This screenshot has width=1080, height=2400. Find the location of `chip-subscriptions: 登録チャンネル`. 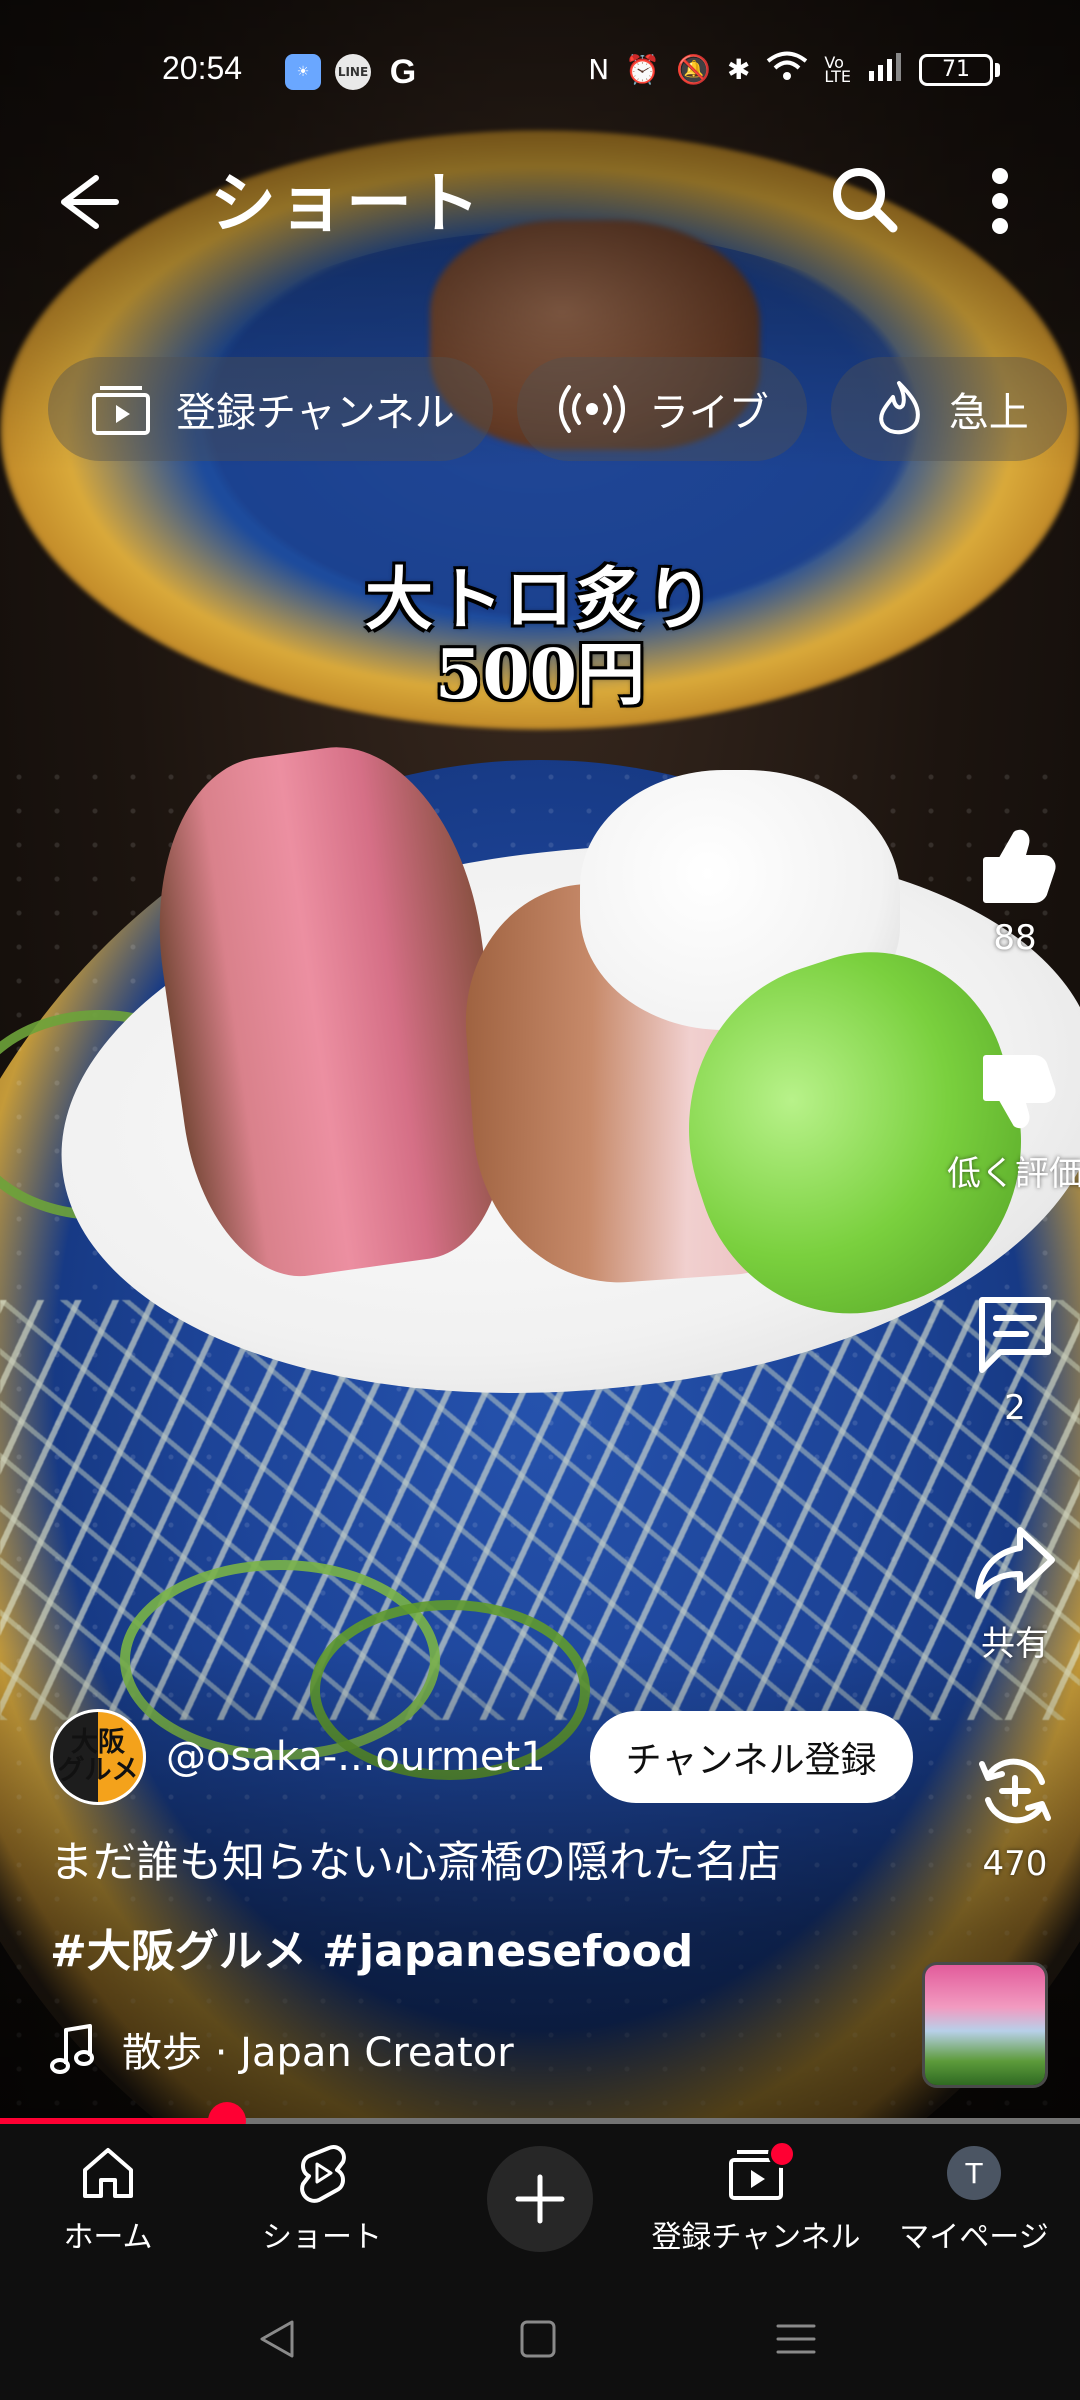

chip-subscriptions: 登録チャンネル is located at coordinates (270, 409).